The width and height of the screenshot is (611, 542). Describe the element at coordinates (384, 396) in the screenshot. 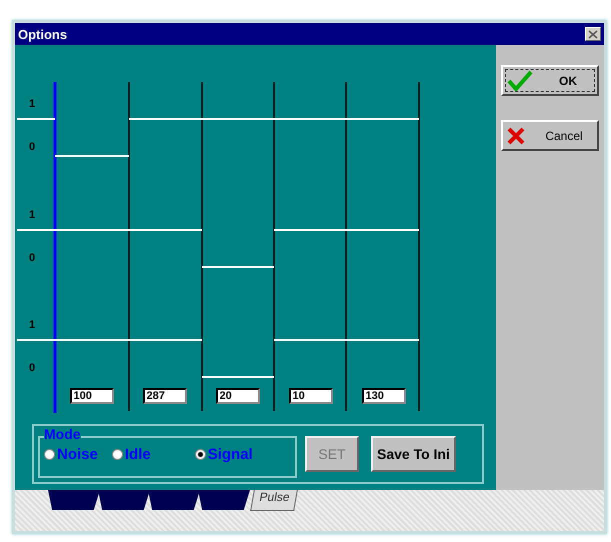

I see `input-field: 130` at that location.